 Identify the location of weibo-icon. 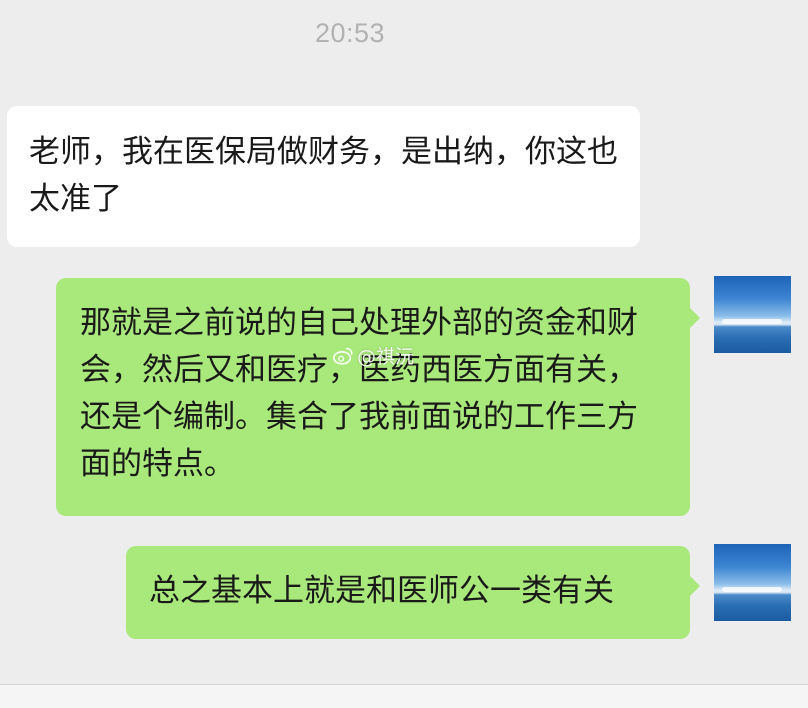
(343, 356).